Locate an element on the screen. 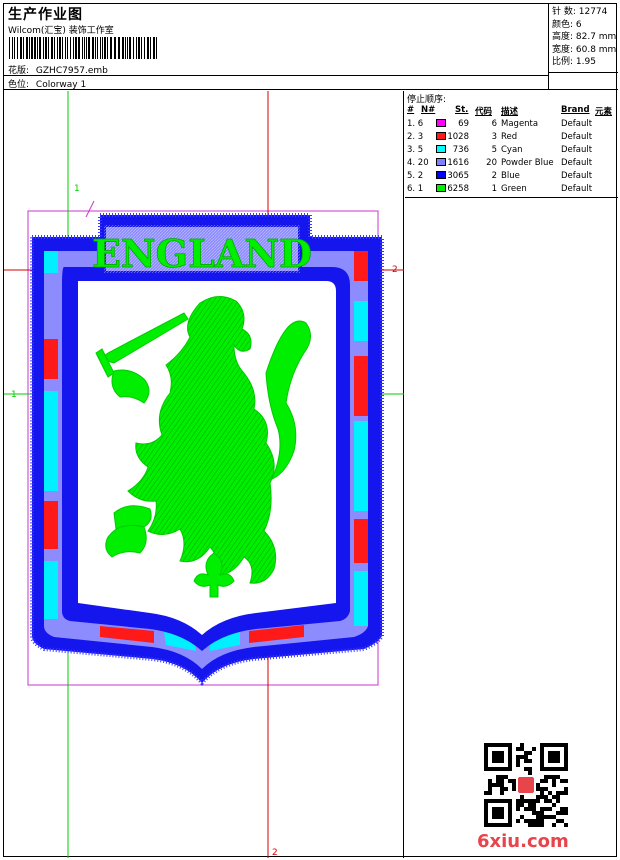 Image resolution: width=620 pixels, height=860 pixels. cell-description: Green is located at coordinates (514, 189).